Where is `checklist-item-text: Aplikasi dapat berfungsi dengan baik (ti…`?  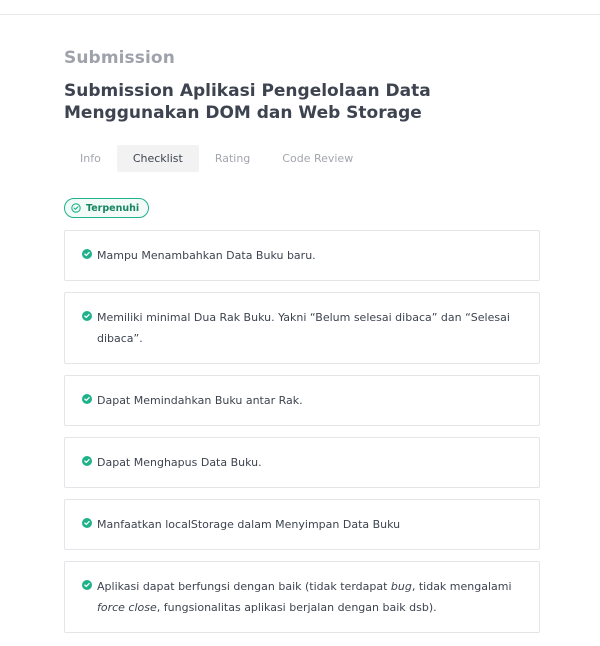
checklist-item-text: Aplikasi dapat berfungsi dengan baik (ti… is located at coordinates (304, 597).